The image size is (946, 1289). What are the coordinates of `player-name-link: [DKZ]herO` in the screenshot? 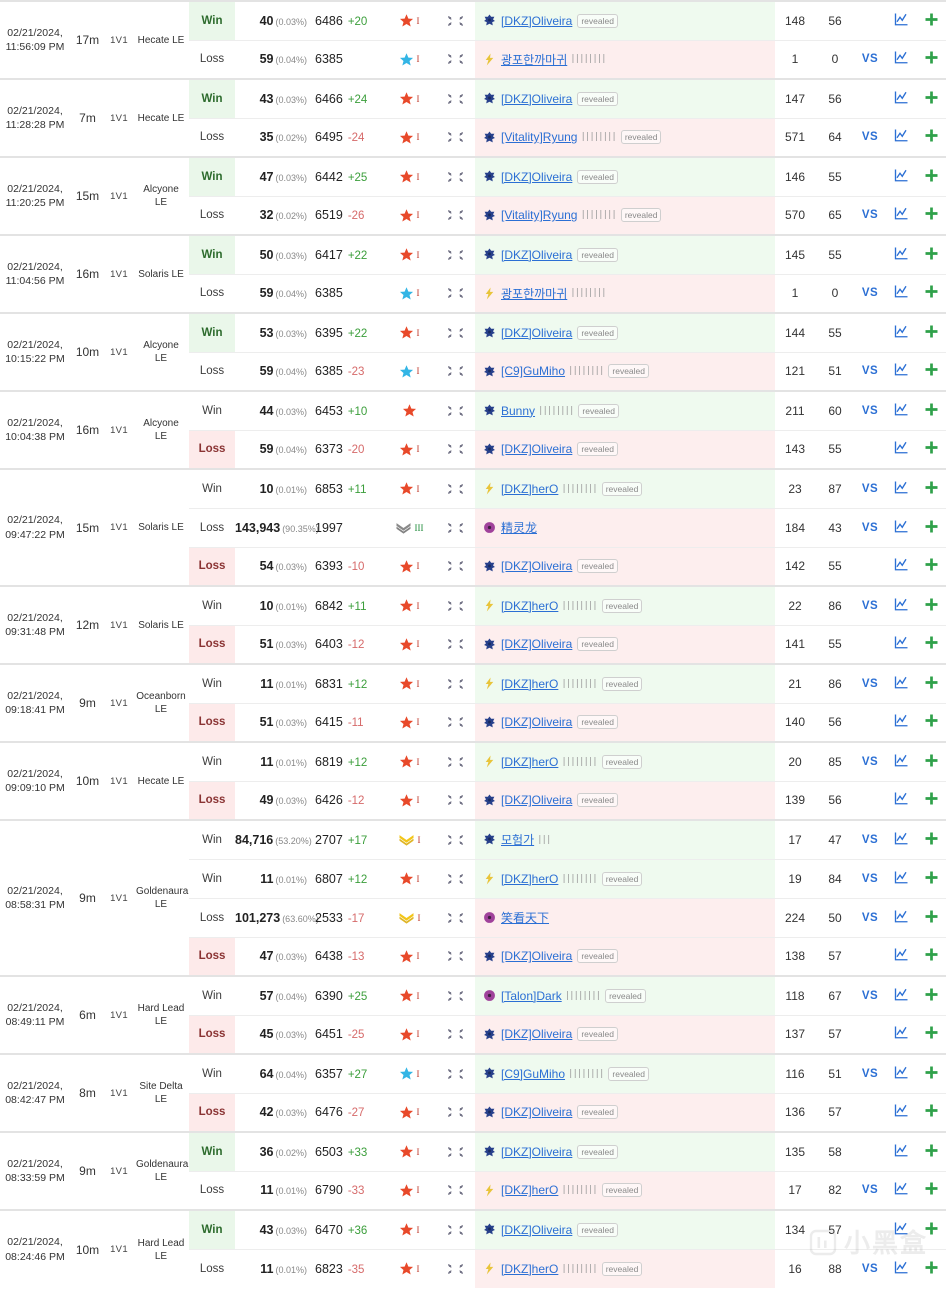 It's located at (529, 879).